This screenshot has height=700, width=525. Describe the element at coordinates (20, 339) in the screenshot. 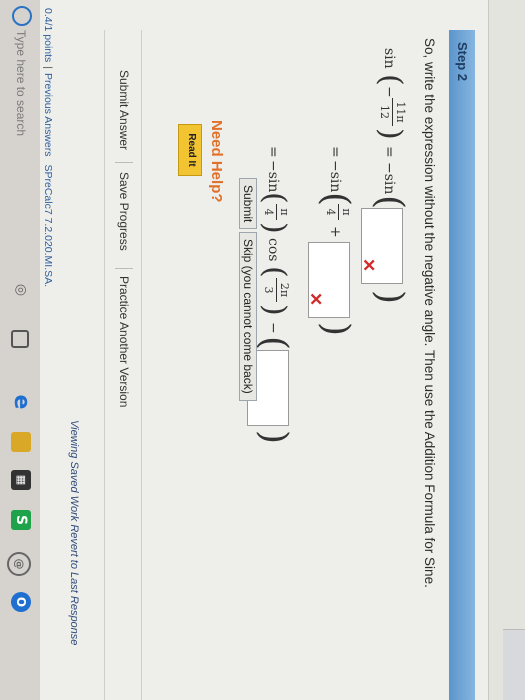

I see `task-view-icon` at that location.